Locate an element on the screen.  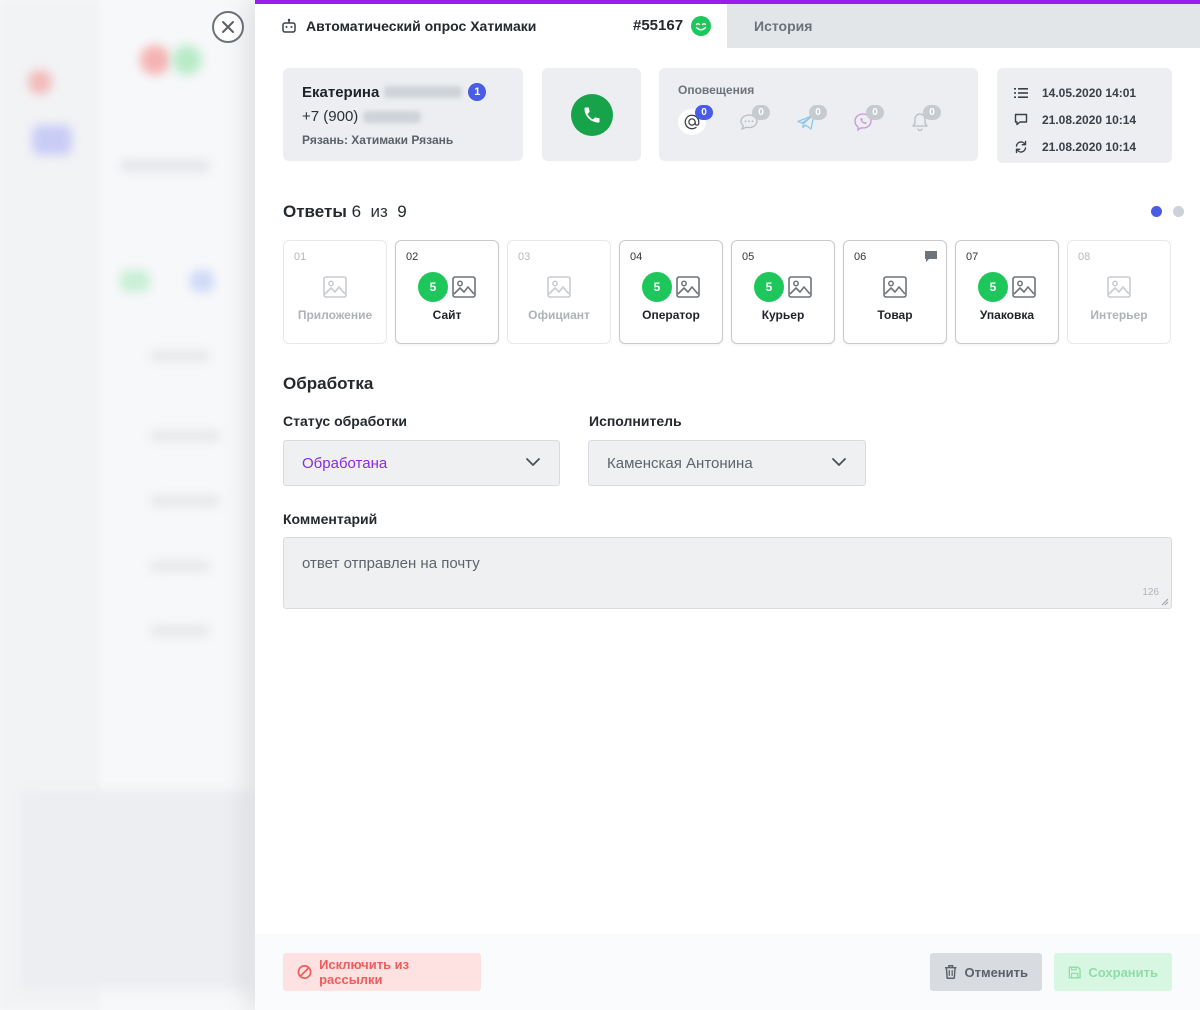
answer-card-packaging: 07 5 Упаковка is located at coordinates (1007, 292).